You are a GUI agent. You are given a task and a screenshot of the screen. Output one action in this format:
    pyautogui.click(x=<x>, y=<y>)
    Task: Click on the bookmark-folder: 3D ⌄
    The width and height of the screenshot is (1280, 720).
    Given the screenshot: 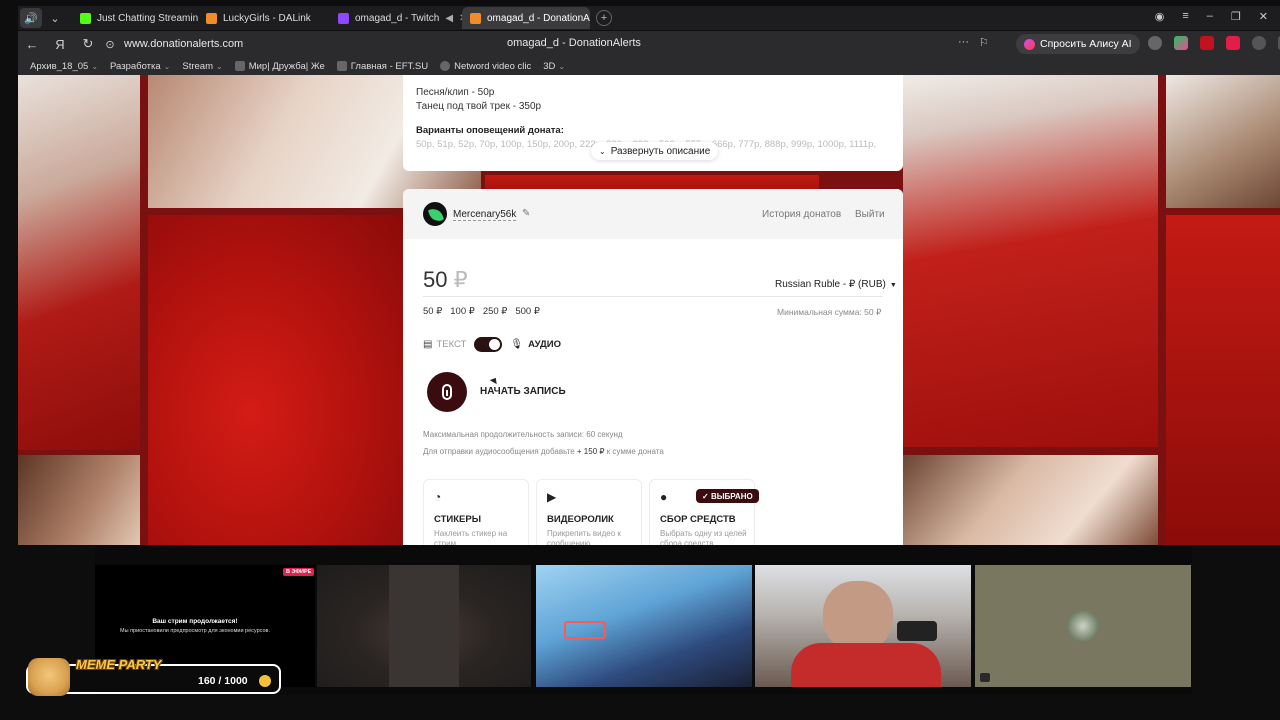 What is the action you would take?
    pyautogui.click(x=554, y=66)
    